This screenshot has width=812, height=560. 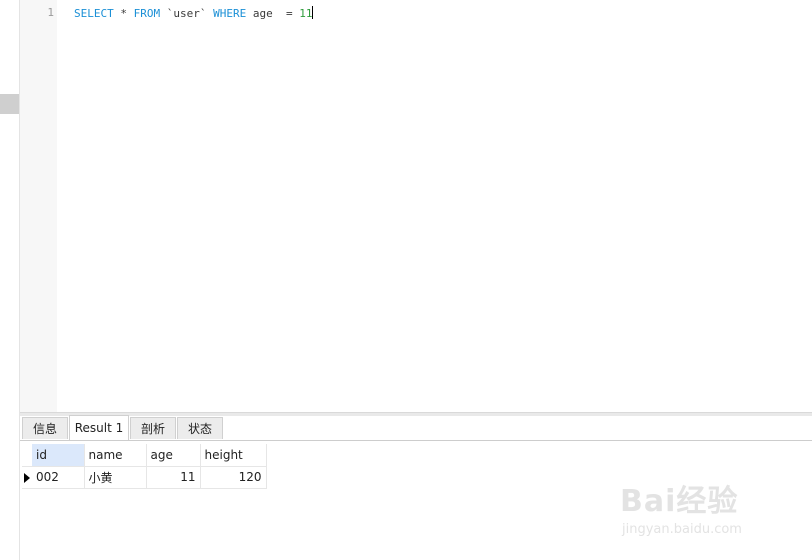 I want to click on current-row-indicator, so click(x=27, y=477).